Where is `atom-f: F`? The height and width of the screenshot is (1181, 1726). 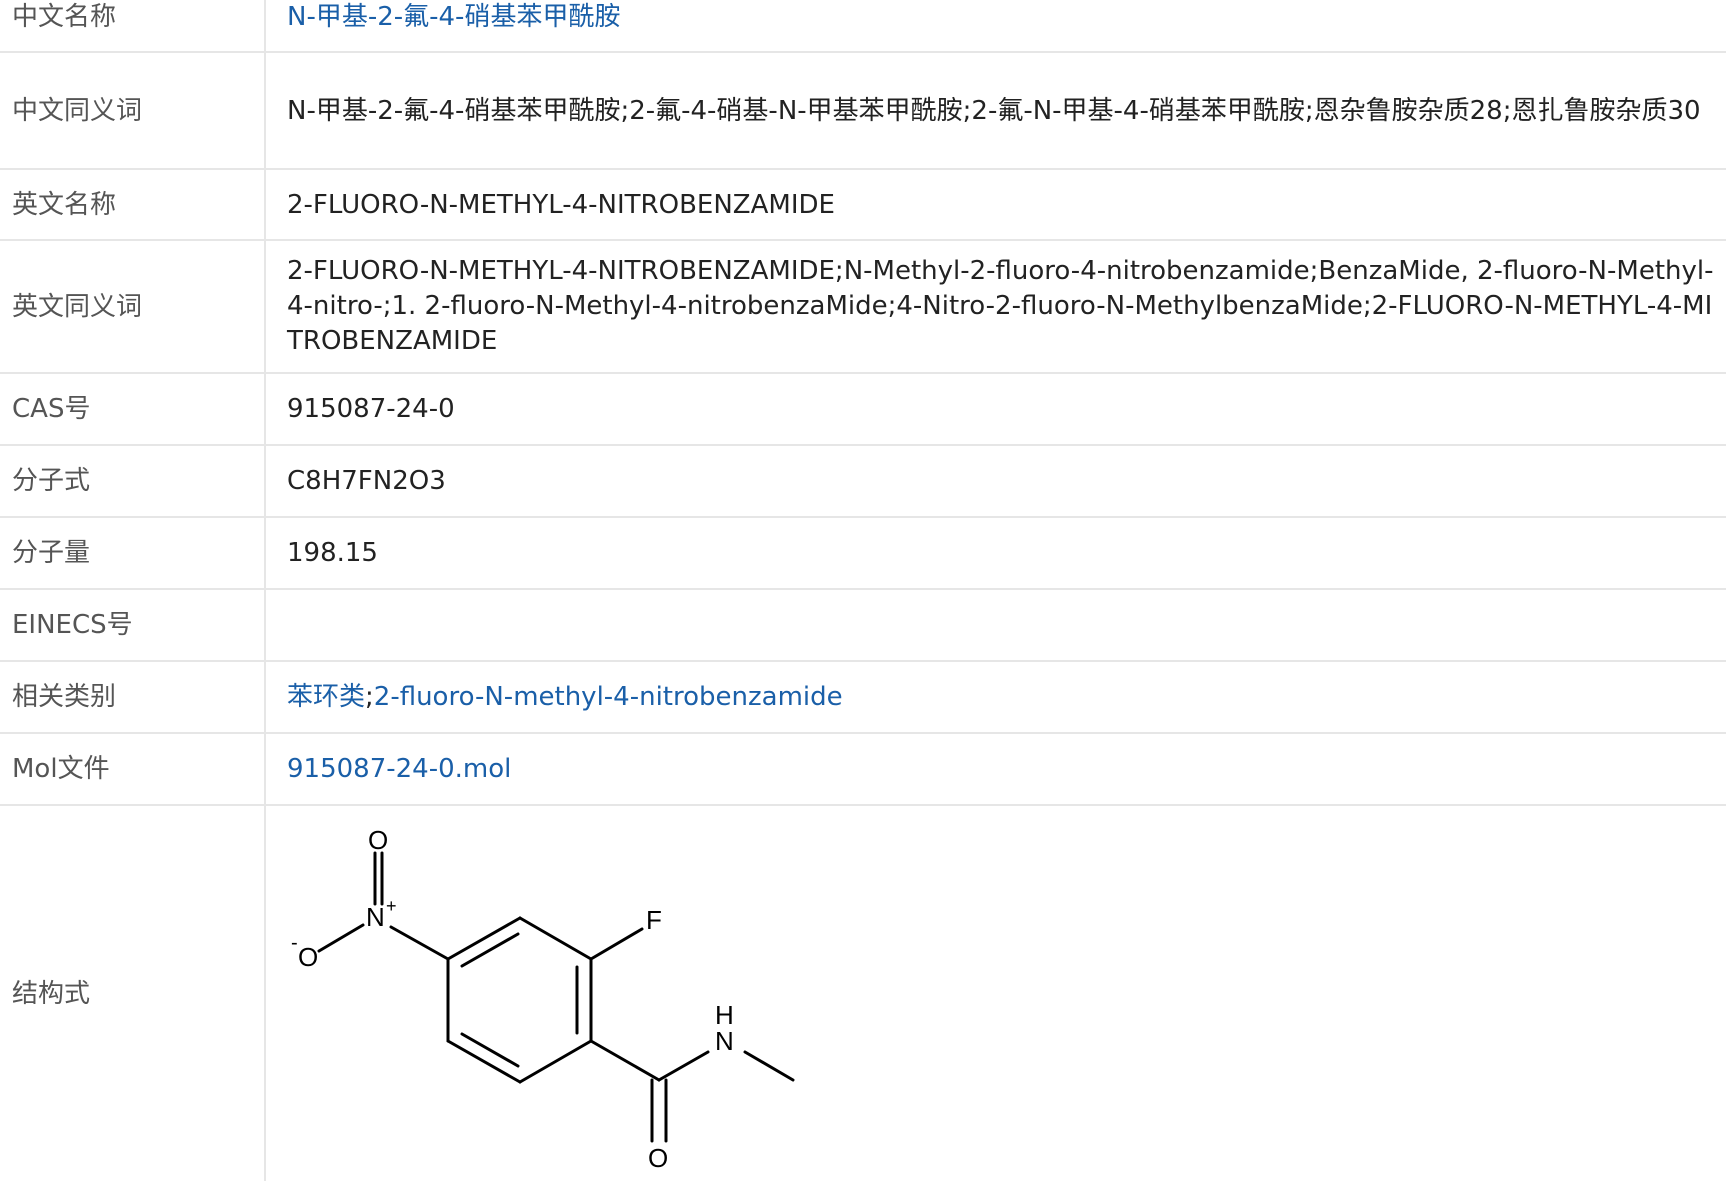 atom-f: F is located at coordinates (654, 920).